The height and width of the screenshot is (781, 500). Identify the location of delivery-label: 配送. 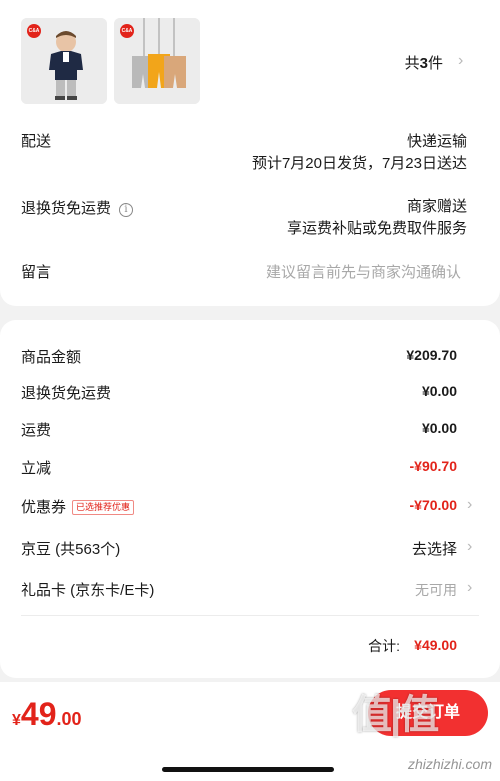
(36, 141).